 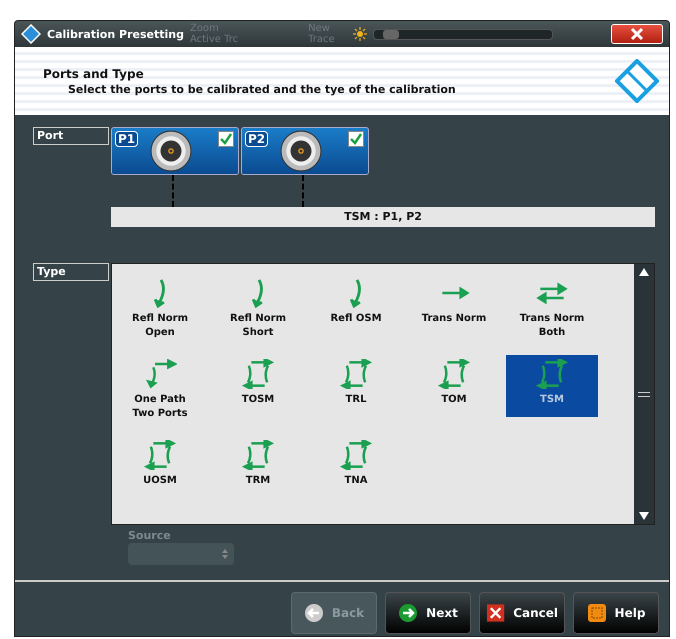 What do you see at coordinates (256, 139) in the screenshot?
I see `port-badge: P2` at bounding box center [256, 139].